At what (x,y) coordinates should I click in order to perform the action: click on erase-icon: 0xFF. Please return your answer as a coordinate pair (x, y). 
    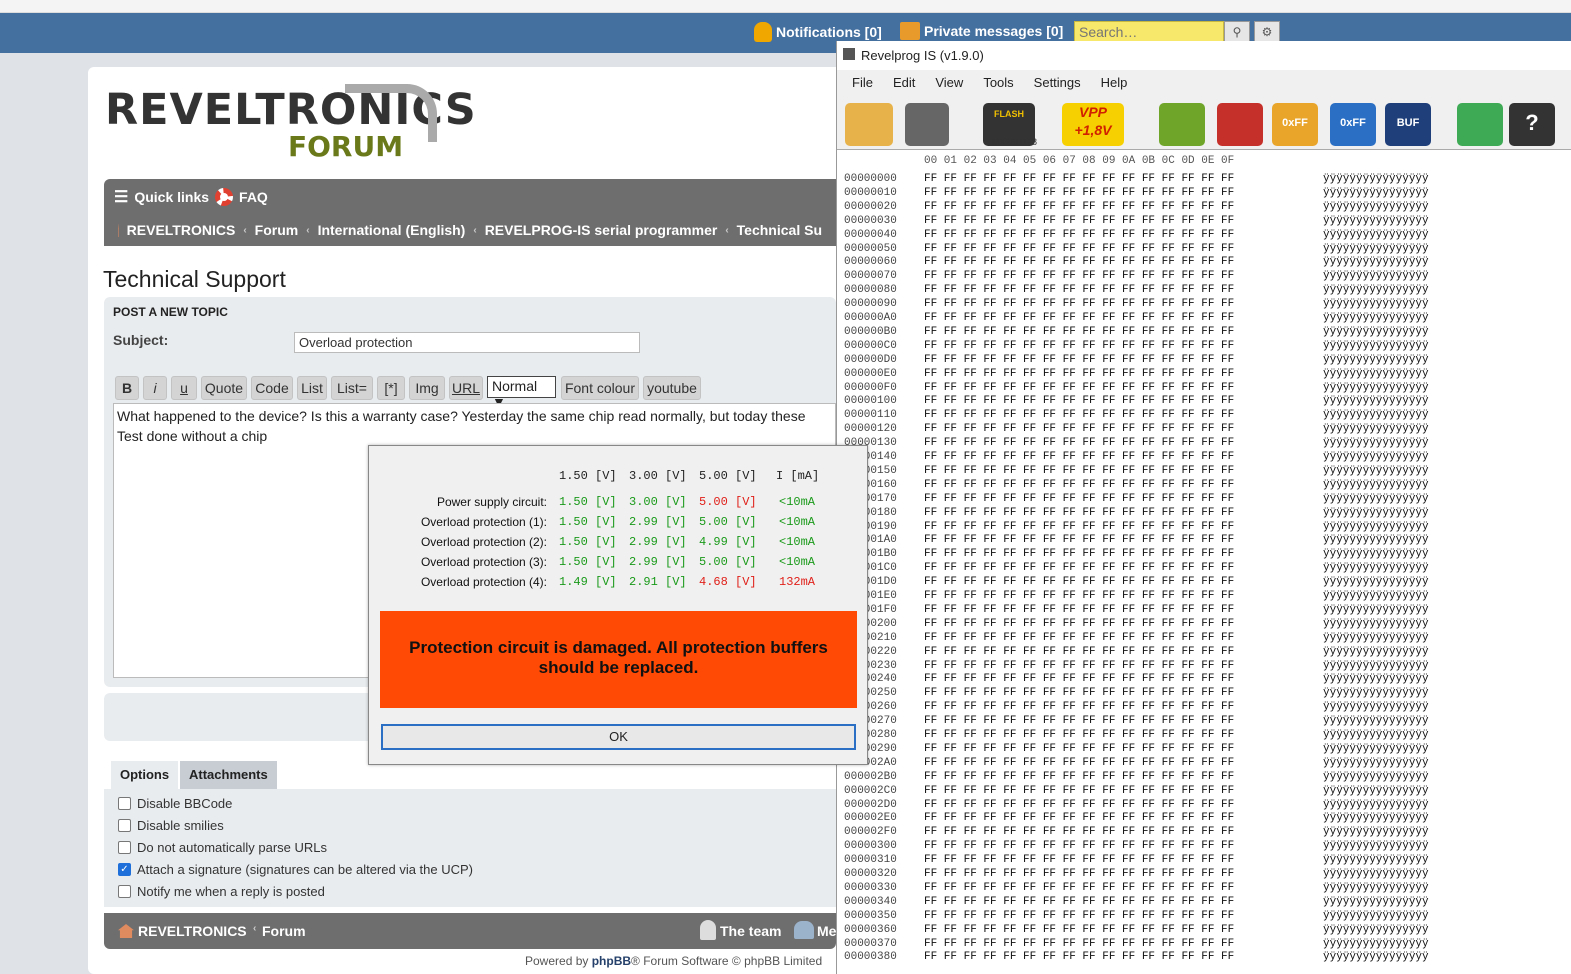
    Looking at the image, I should click on (1295, 124).